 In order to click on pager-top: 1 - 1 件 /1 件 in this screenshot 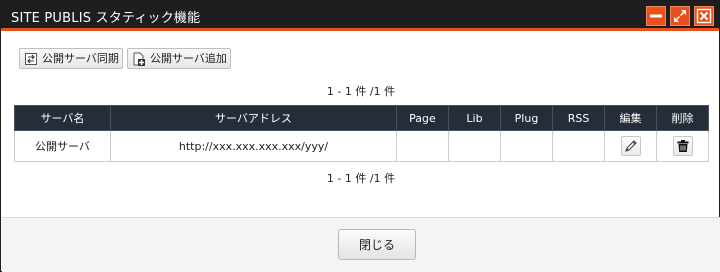, I will do `click(361, 91)`.